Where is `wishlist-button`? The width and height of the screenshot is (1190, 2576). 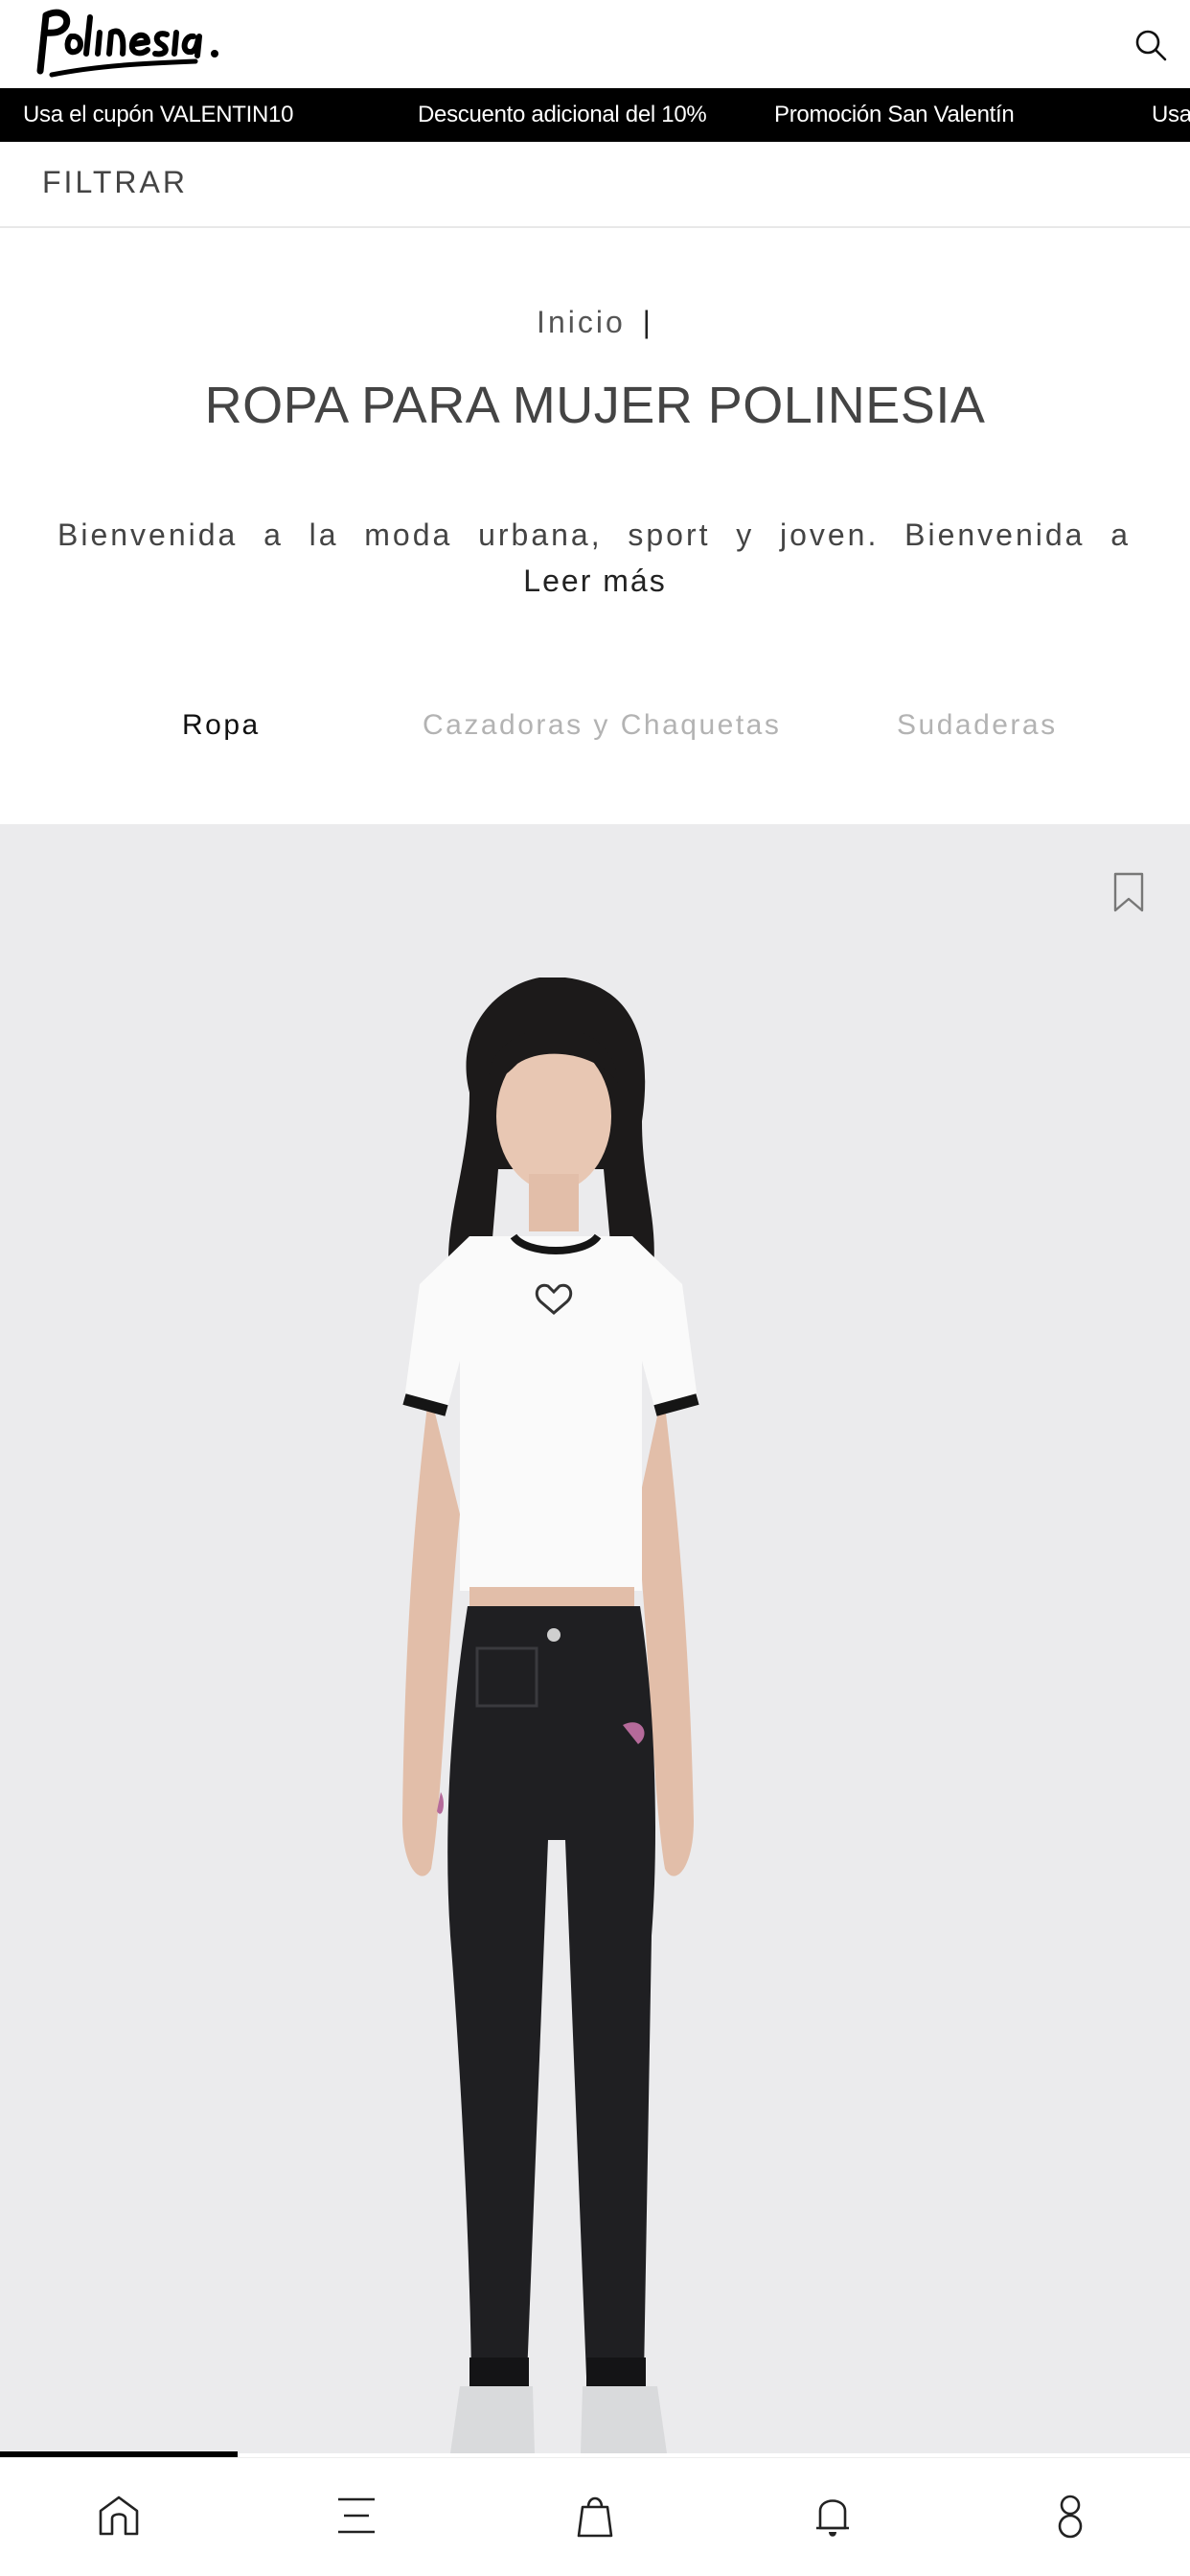
wishlist-button is located at coordinates (1129, 892).